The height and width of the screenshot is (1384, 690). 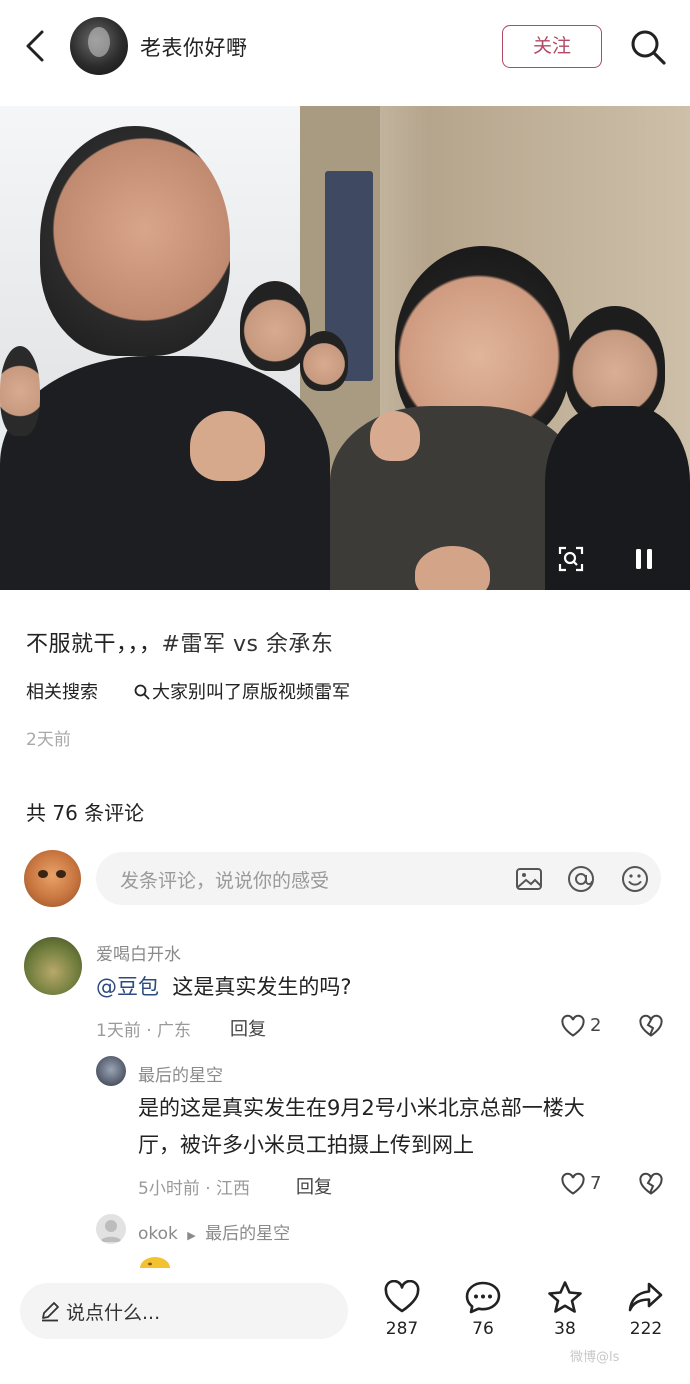 I want to click on like-count: 7, so click(x=596, y=1183).